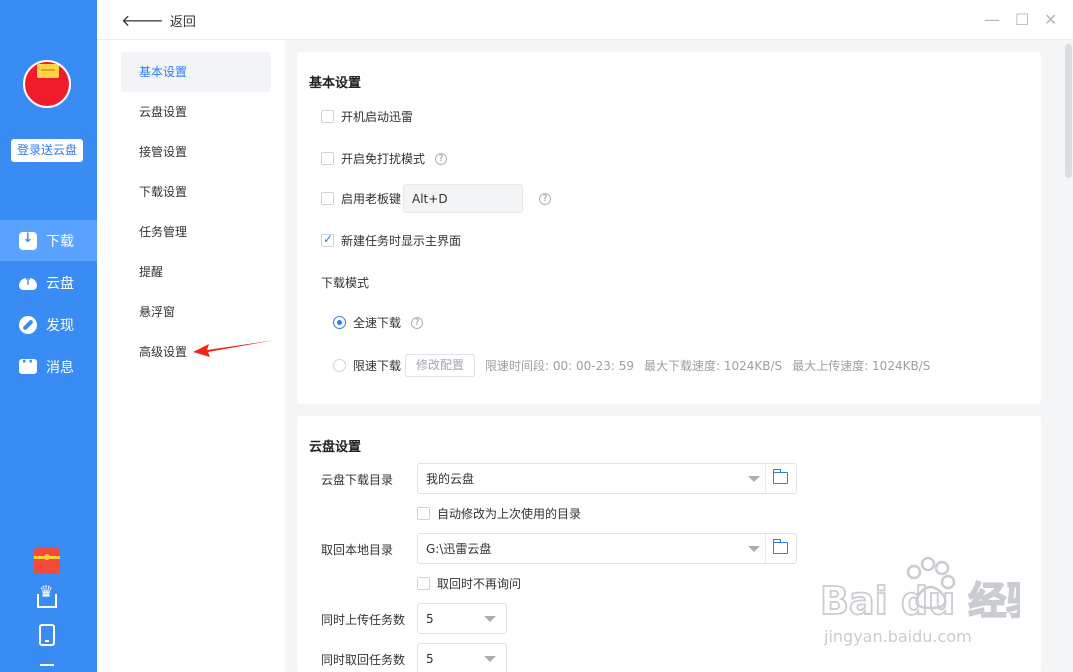 Image resolution: width=1073 pixels, height=672 pixels. I want to click on max-upload-text: 最大上传速度: 1024KB/S, so click(861, 366).